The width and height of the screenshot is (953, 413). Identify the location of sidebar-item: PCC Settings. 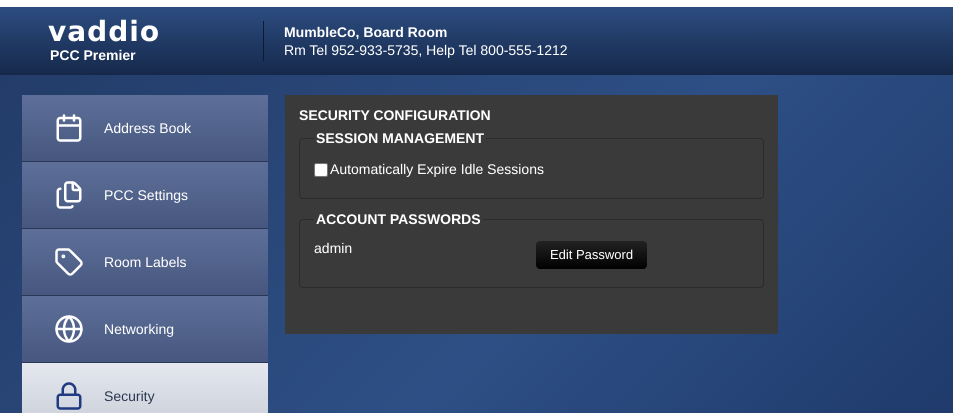
(145, 195).